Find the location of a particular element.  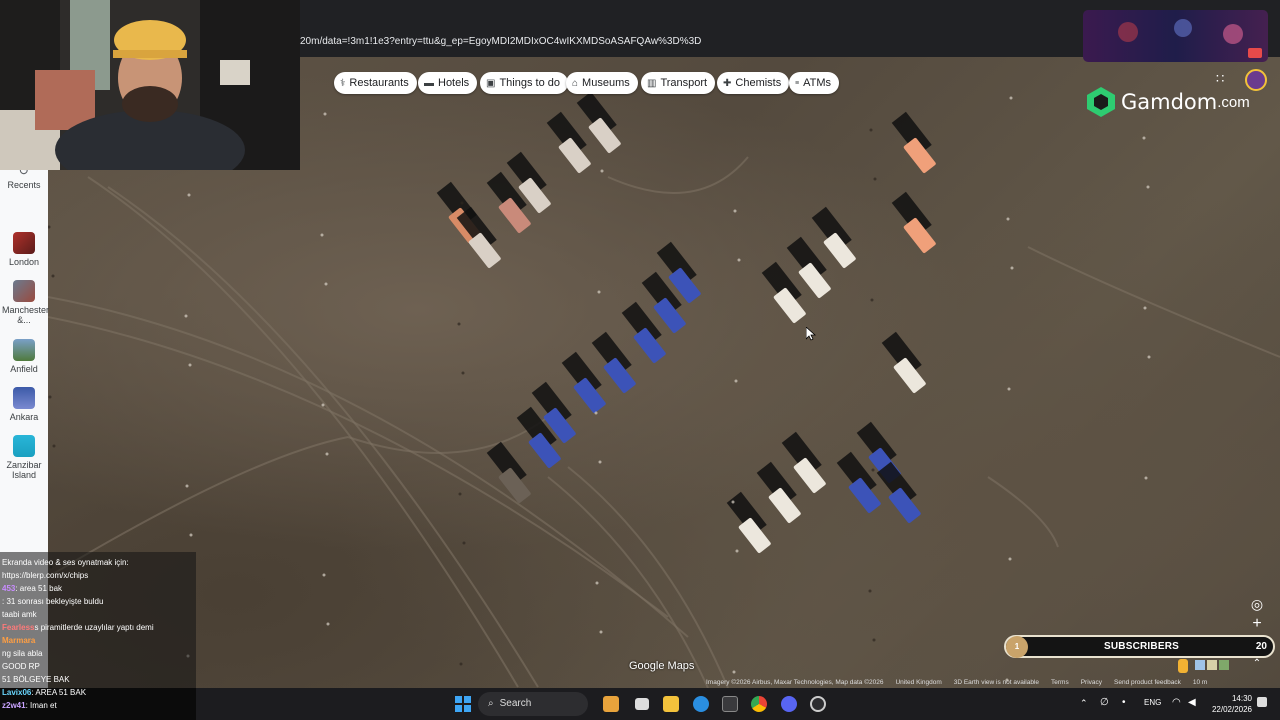

chip-transport: ▥ Transport is located at coordinates (678, 83).